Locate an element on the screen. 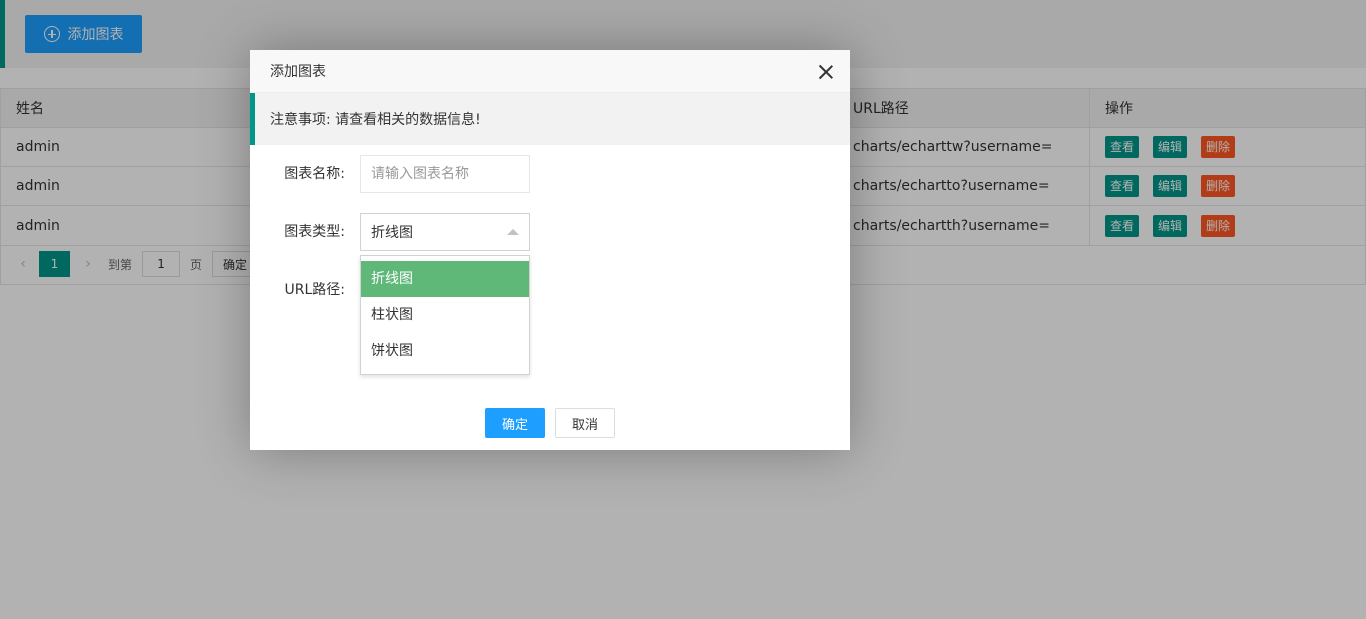 The width and height of the screenshot is (1366, 619). form-row-name: 图表名称: is located at coordinates (550, 174).